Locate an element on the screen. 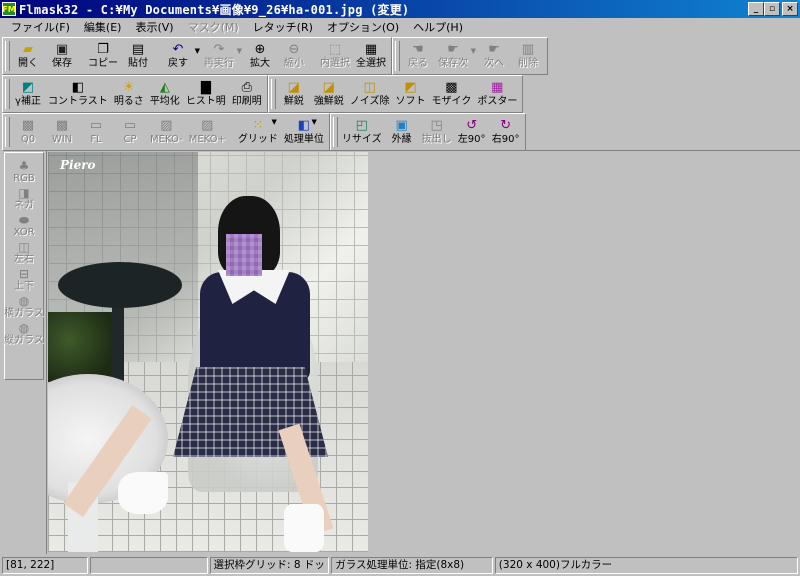 The image size is (800, 576). status-glass-unit: ガラス処理単位: 指定(8x8) is located at coordinates (412, 565).